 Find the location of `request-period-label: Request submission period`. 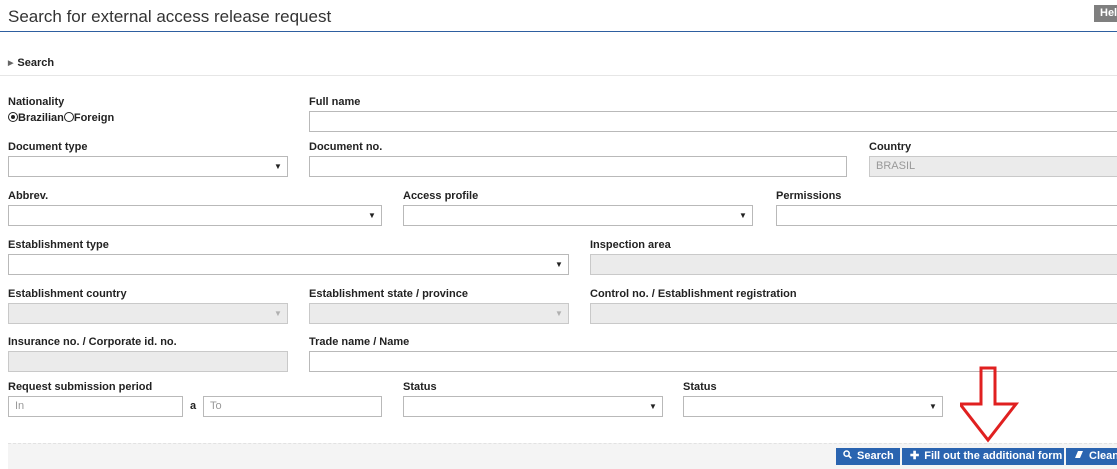

request-period-label: Request submission period is located at coordinates (80, 387).